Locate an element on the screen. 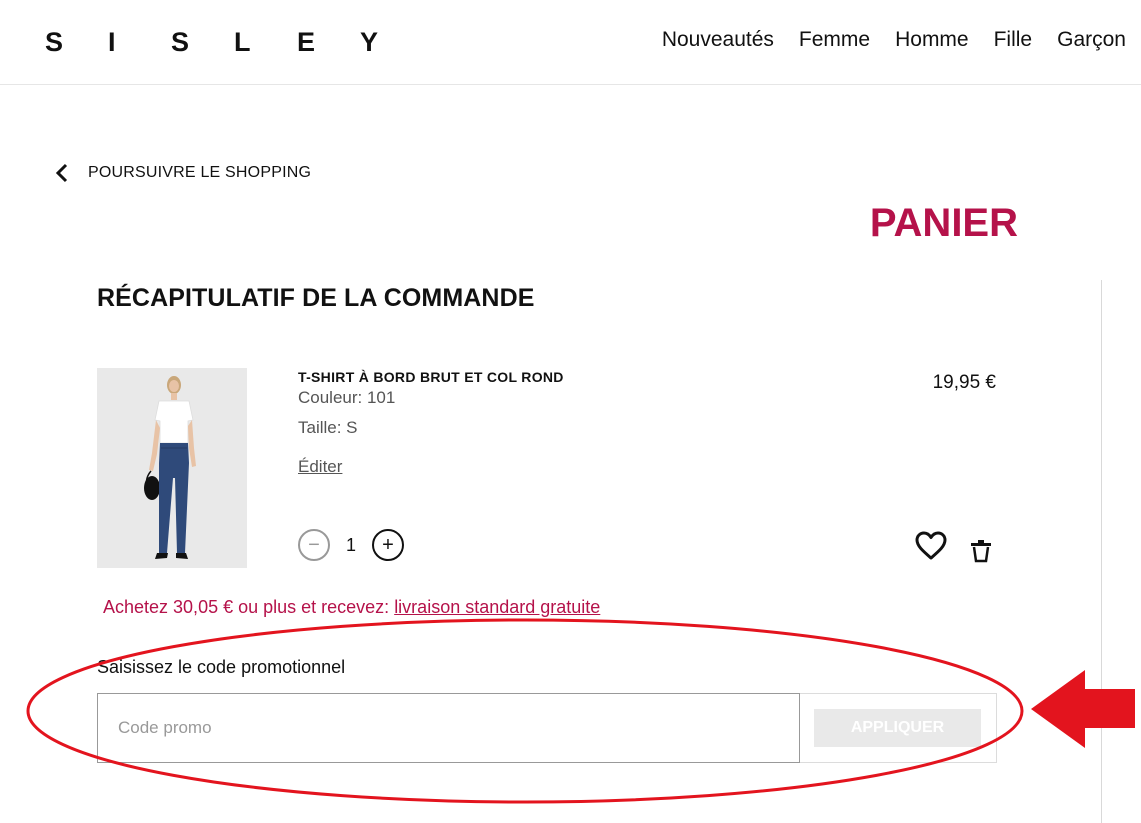  continue-shopping-link: POURSUIVRE LE SHOPPING is located at coordinates (183, 173).